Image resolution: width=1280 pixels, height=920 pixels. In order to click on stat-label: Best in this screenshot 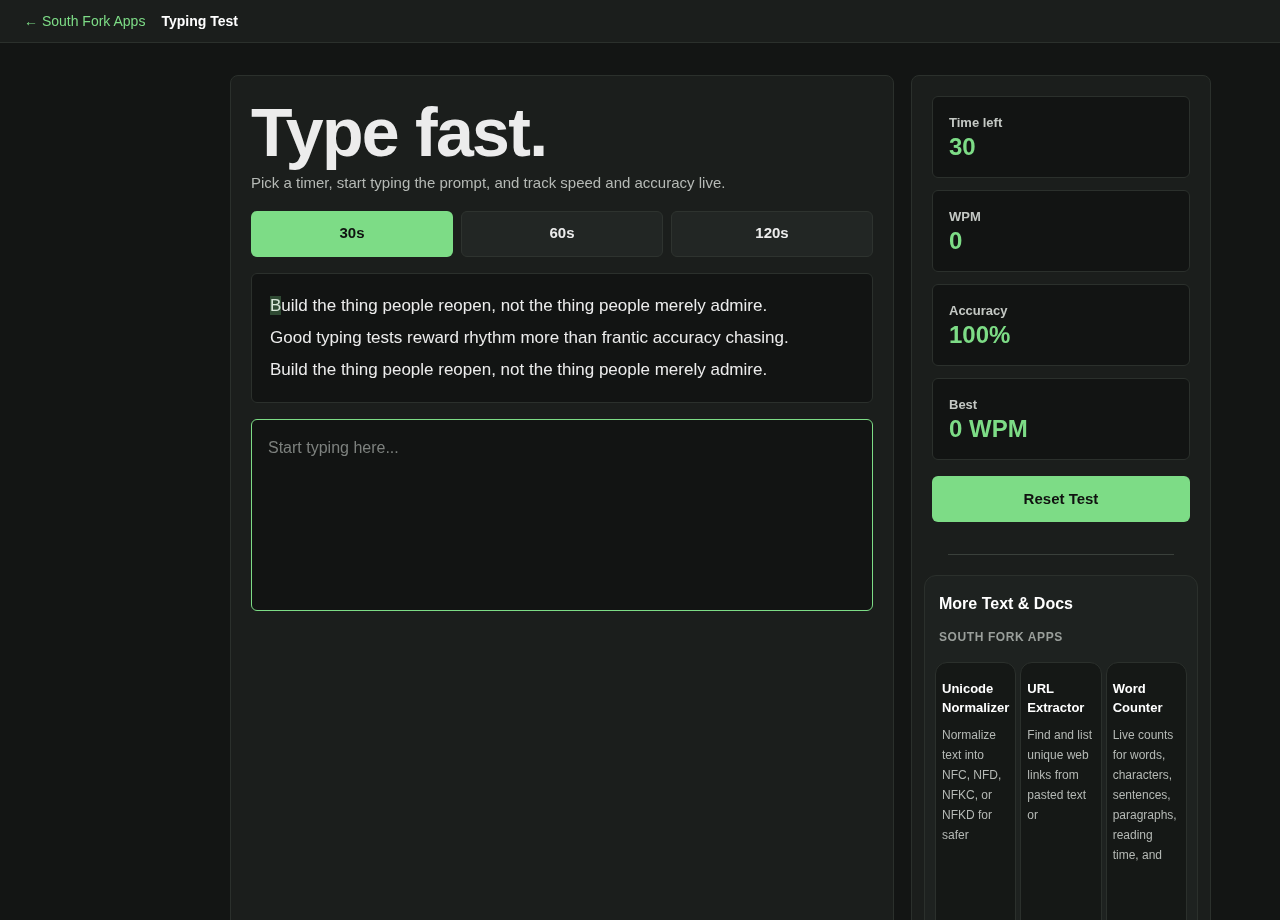, I will do `click(964, 405)`.